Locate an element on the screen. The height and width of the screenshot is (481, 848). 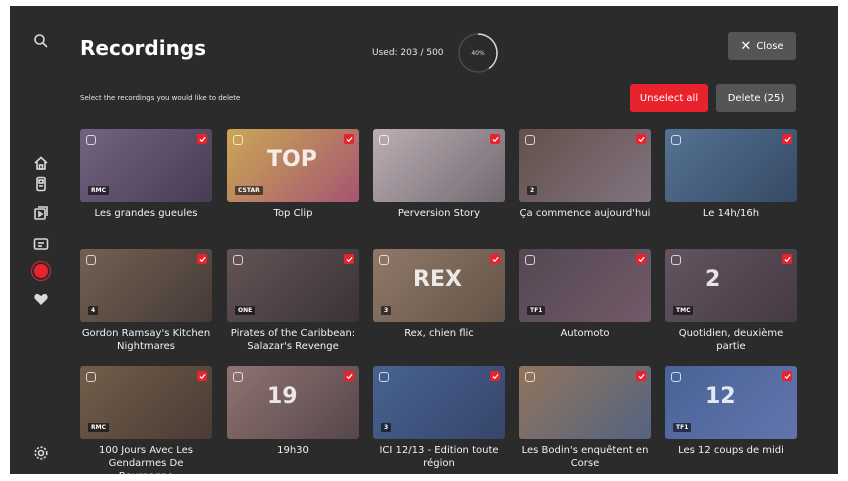
recording-card: 12 TF1 Les 12 coups de midi is located at coordinates (731, 411).